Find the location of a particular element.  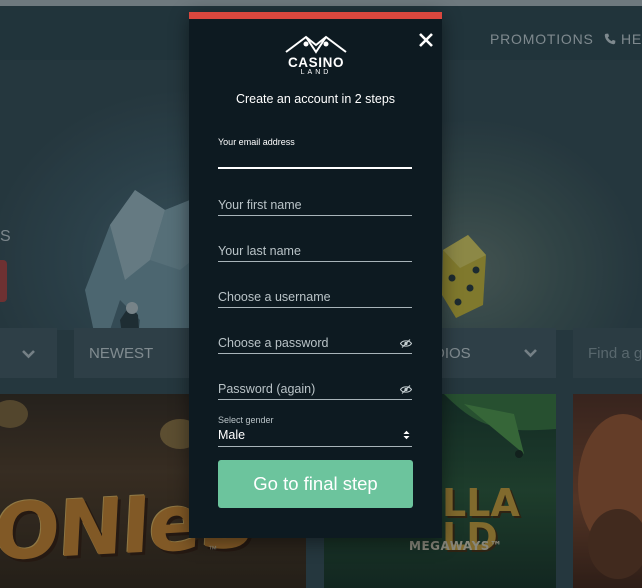

username-underline is located at coordinates (315, 307).